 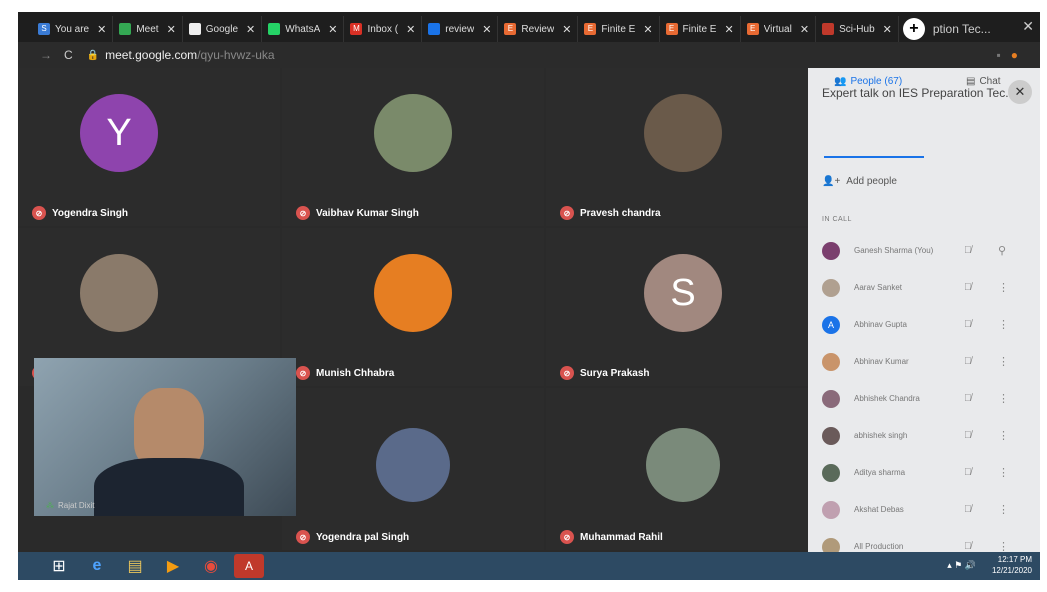 I want to click on audio-indicator-icon: ⁂, so click(x=50, y=505).